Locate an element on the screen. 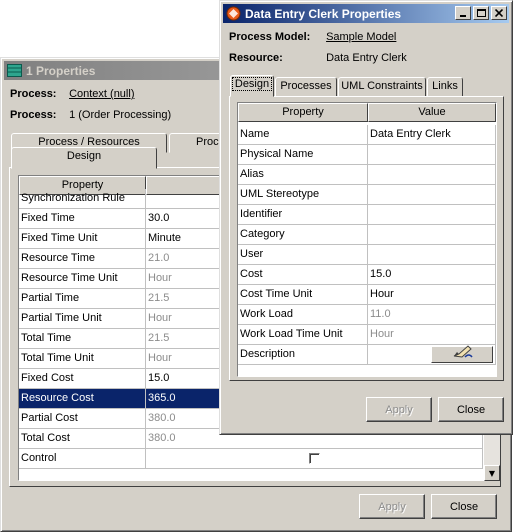 The width and height of the screenshot is (513, 532). front-window-titlebar: Data Entry Clerk Properties is located at coordinates (366, 13).